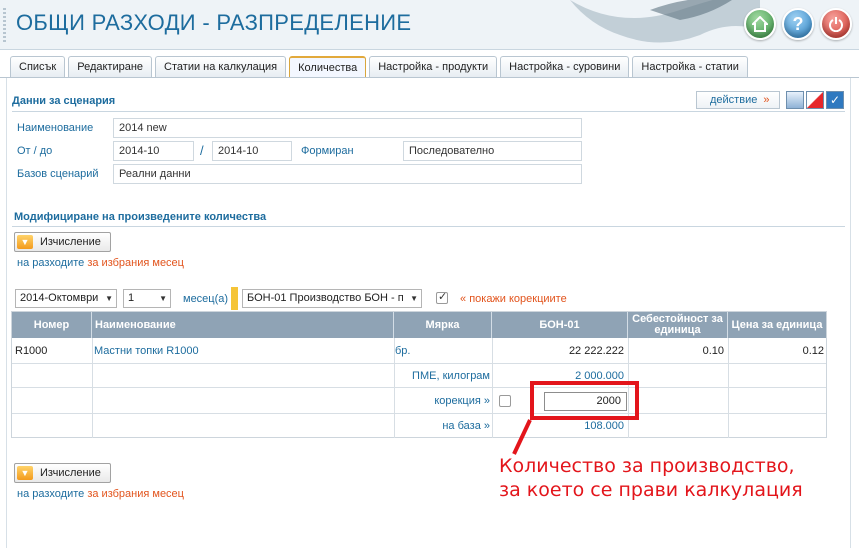 The image size is (859, 548). Describe the element at coordinates (153, 151) in the screenshot. I see `from-field: 2014-10` at that location.